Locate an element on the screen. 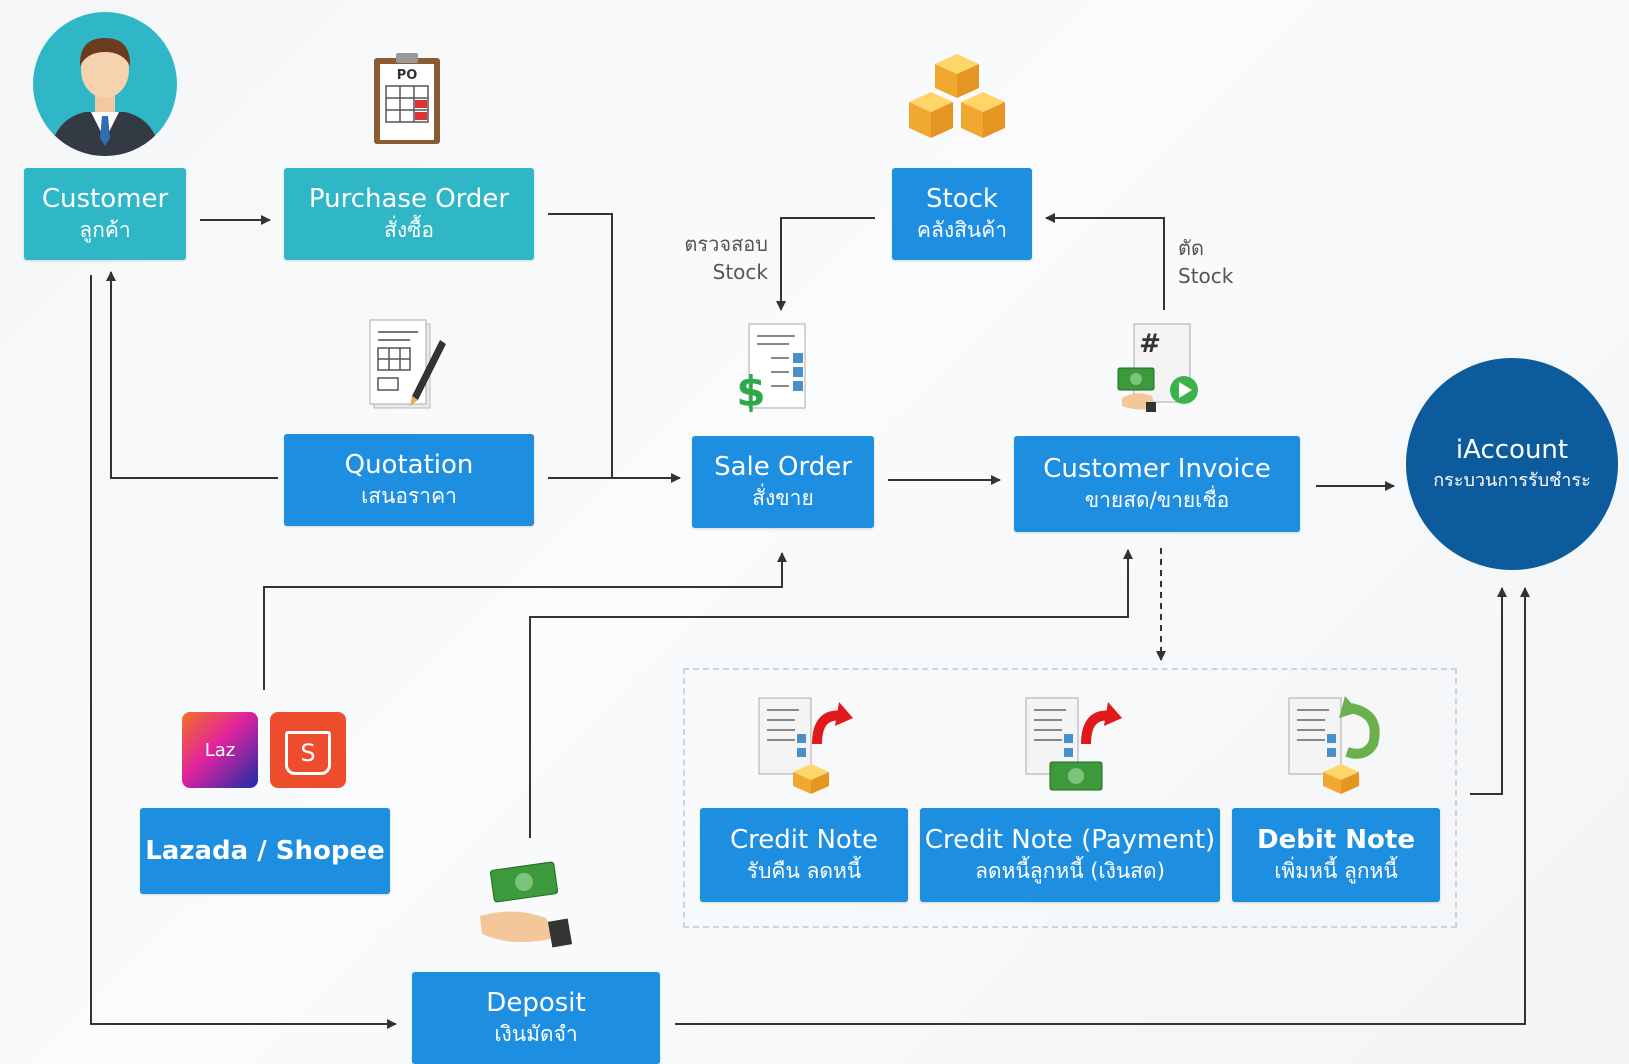 Image resolution: width=1629 pixels, height=1064 pixels. check-stock-note: ตรวจสอบ Stock is located at coordinates (720, 258).